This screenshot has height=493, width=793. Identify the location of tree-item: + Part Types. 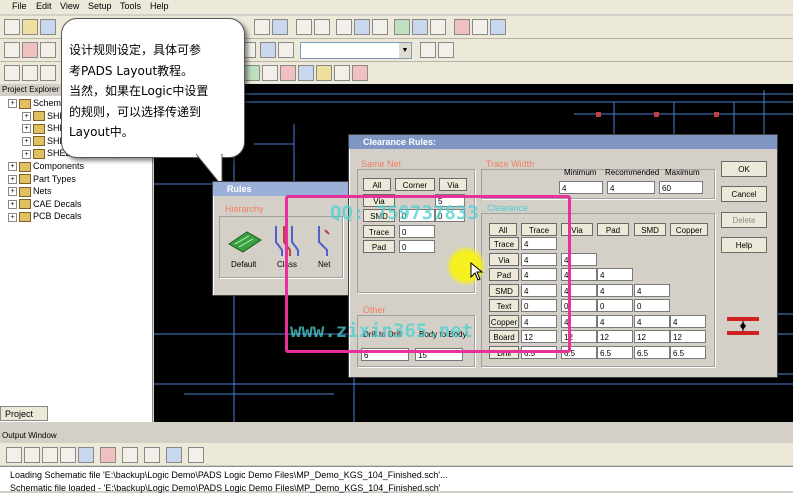
(42, 179).